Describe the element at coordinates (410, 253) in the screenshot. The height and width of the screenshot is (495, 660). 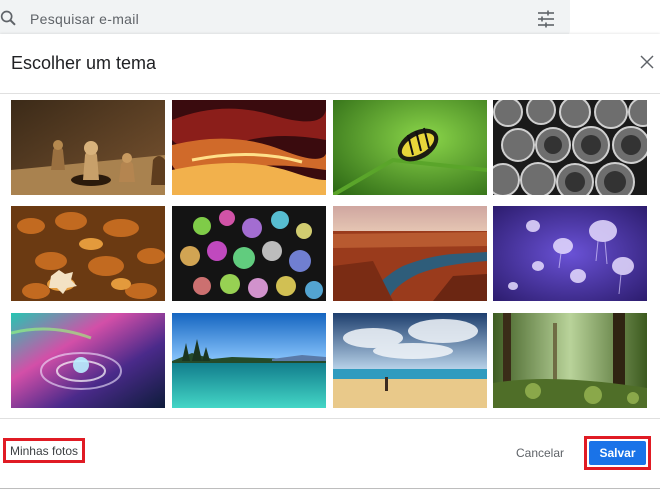
I see `theme-river-canyon` at that location.